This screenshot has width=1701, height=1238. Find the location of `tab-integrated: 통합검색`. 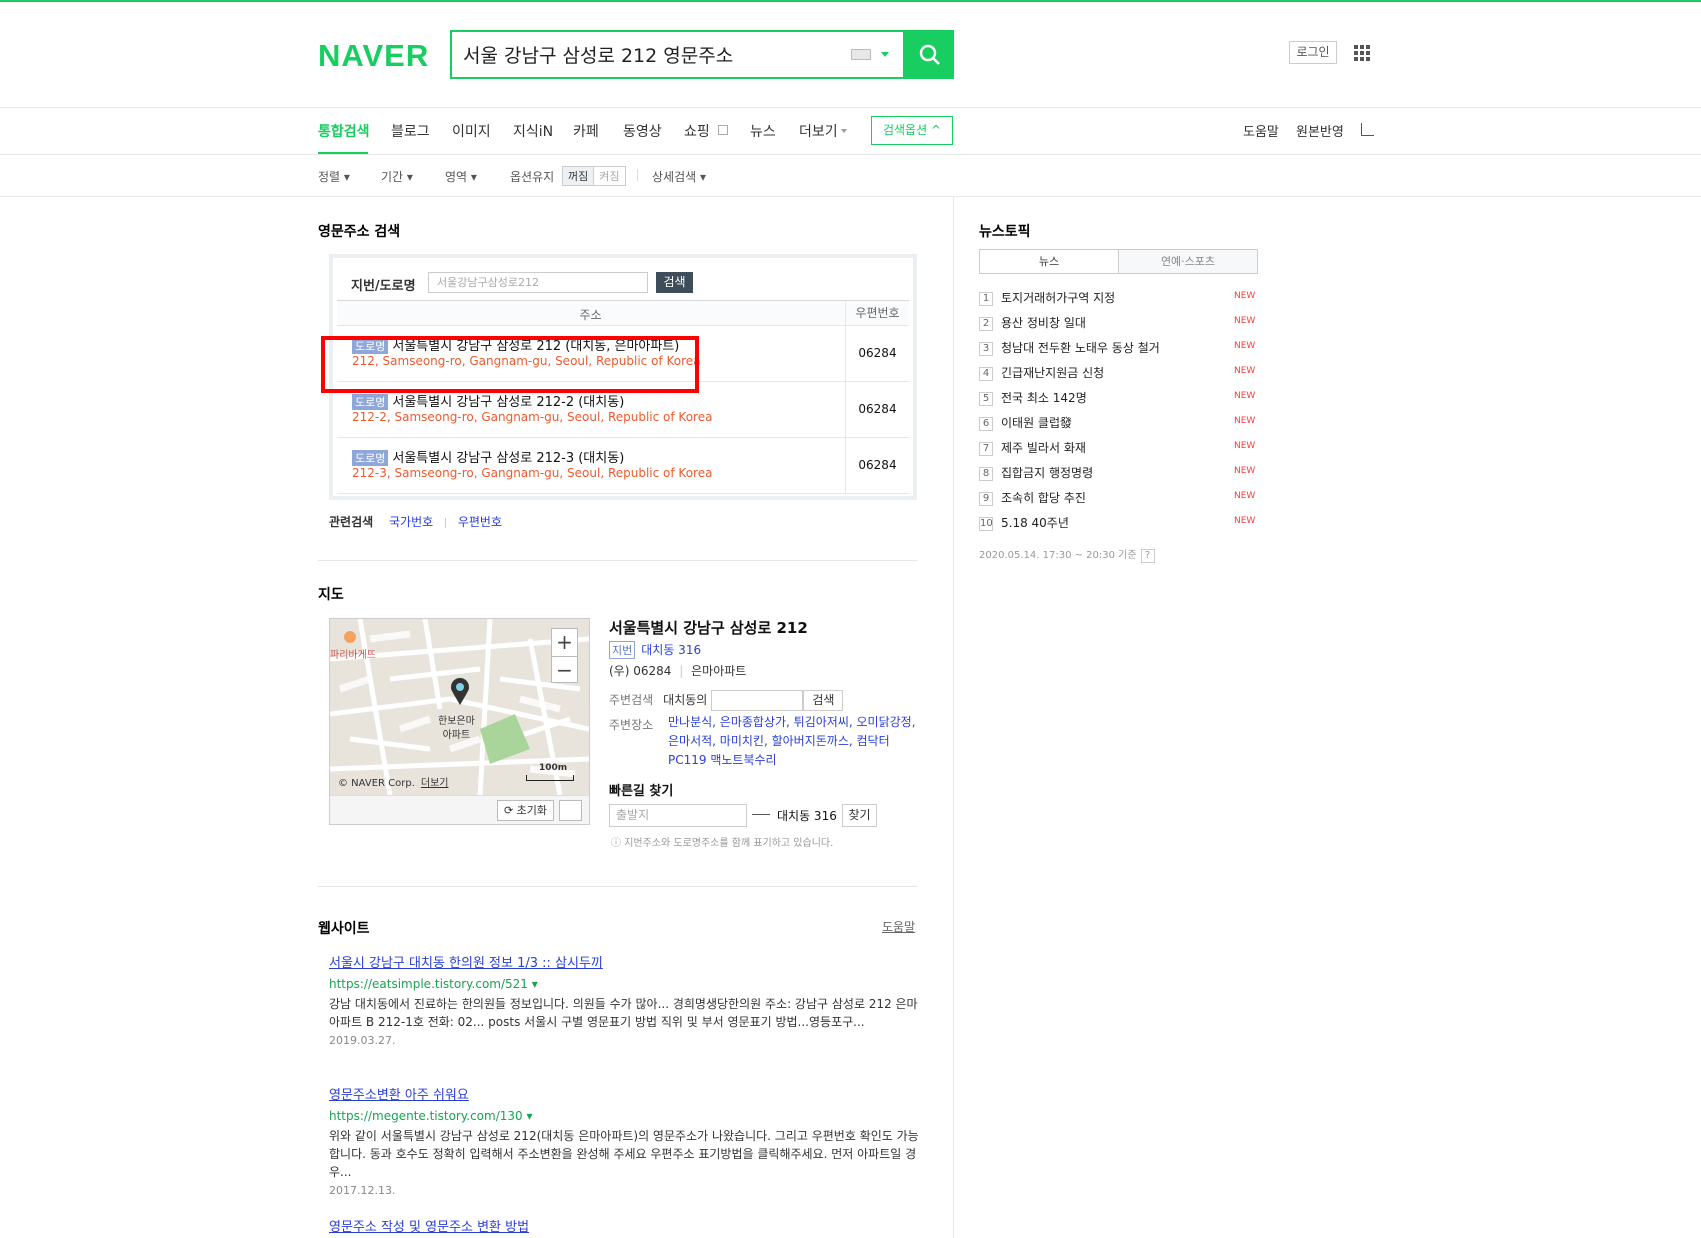

tab-integrated: 통합검색 is located at coordinates (344, 131).